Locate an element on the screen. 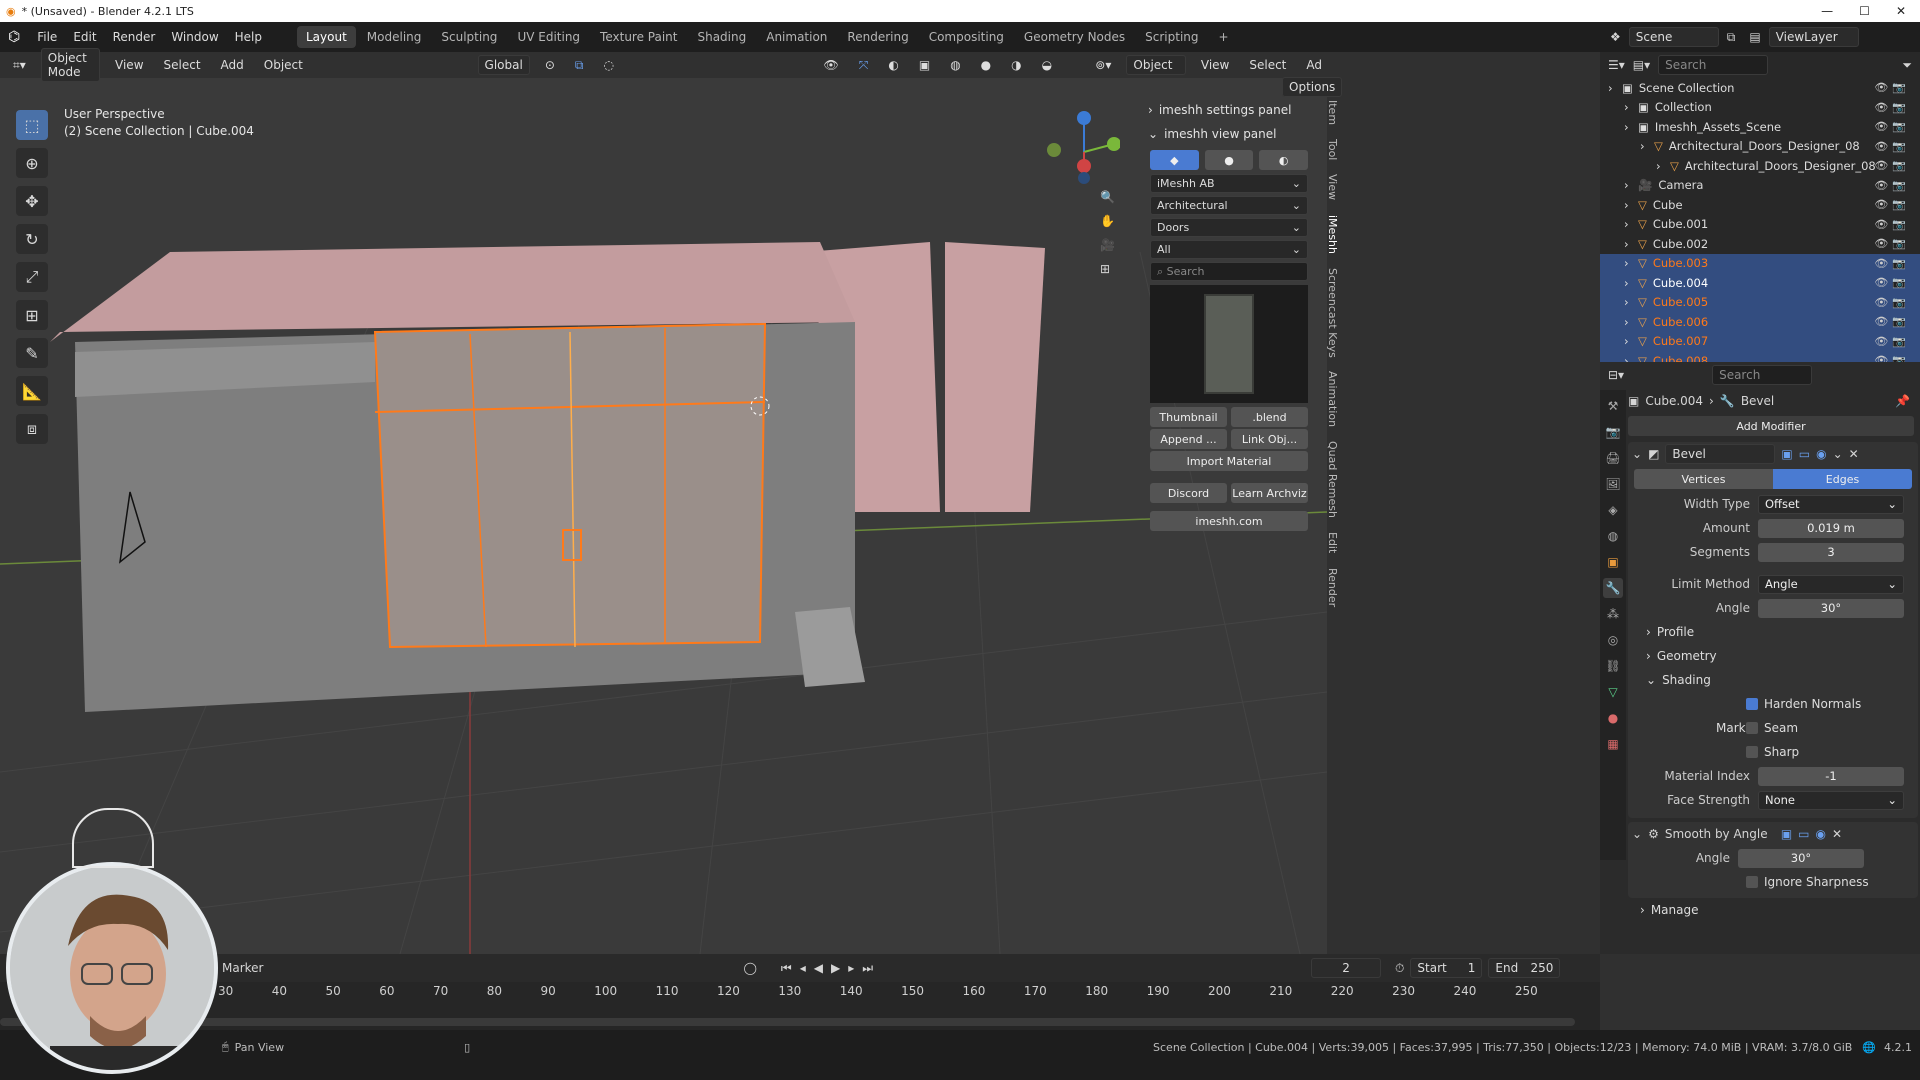 The image size is (1920, 1080). filter-icon: ⏷ is located at coordinates (1911, 65).